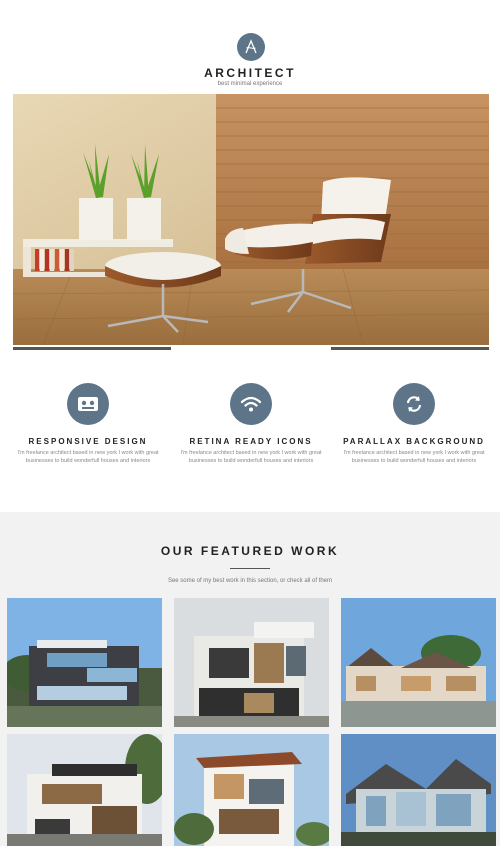 The image size is (500, 846). Describe the element at coordinates (250, 568) in the screenshot. I see `title-divider` at that location.